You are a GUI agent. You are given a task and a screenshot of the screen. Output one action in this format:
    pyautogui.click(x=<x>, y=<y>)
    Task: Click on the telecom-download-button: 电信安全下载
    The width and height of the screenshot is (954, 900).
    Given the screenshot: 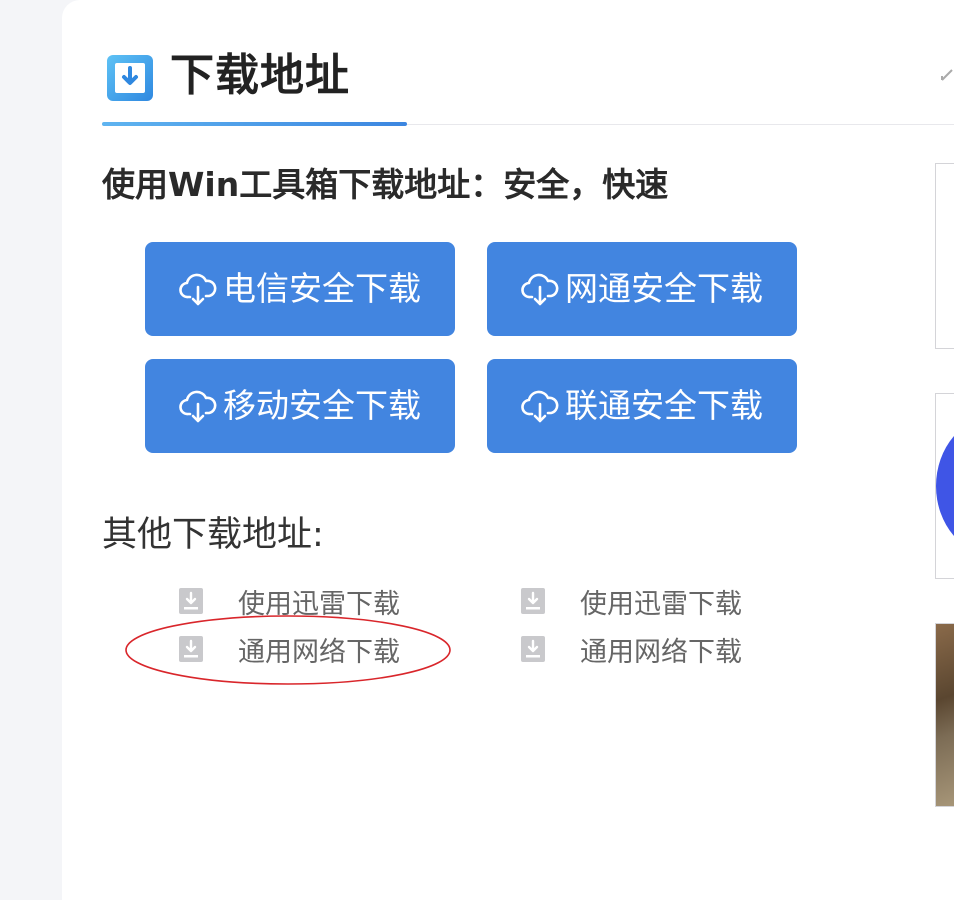 What is the action you would take?
    pyautogui.click(x=300, y=289)
    